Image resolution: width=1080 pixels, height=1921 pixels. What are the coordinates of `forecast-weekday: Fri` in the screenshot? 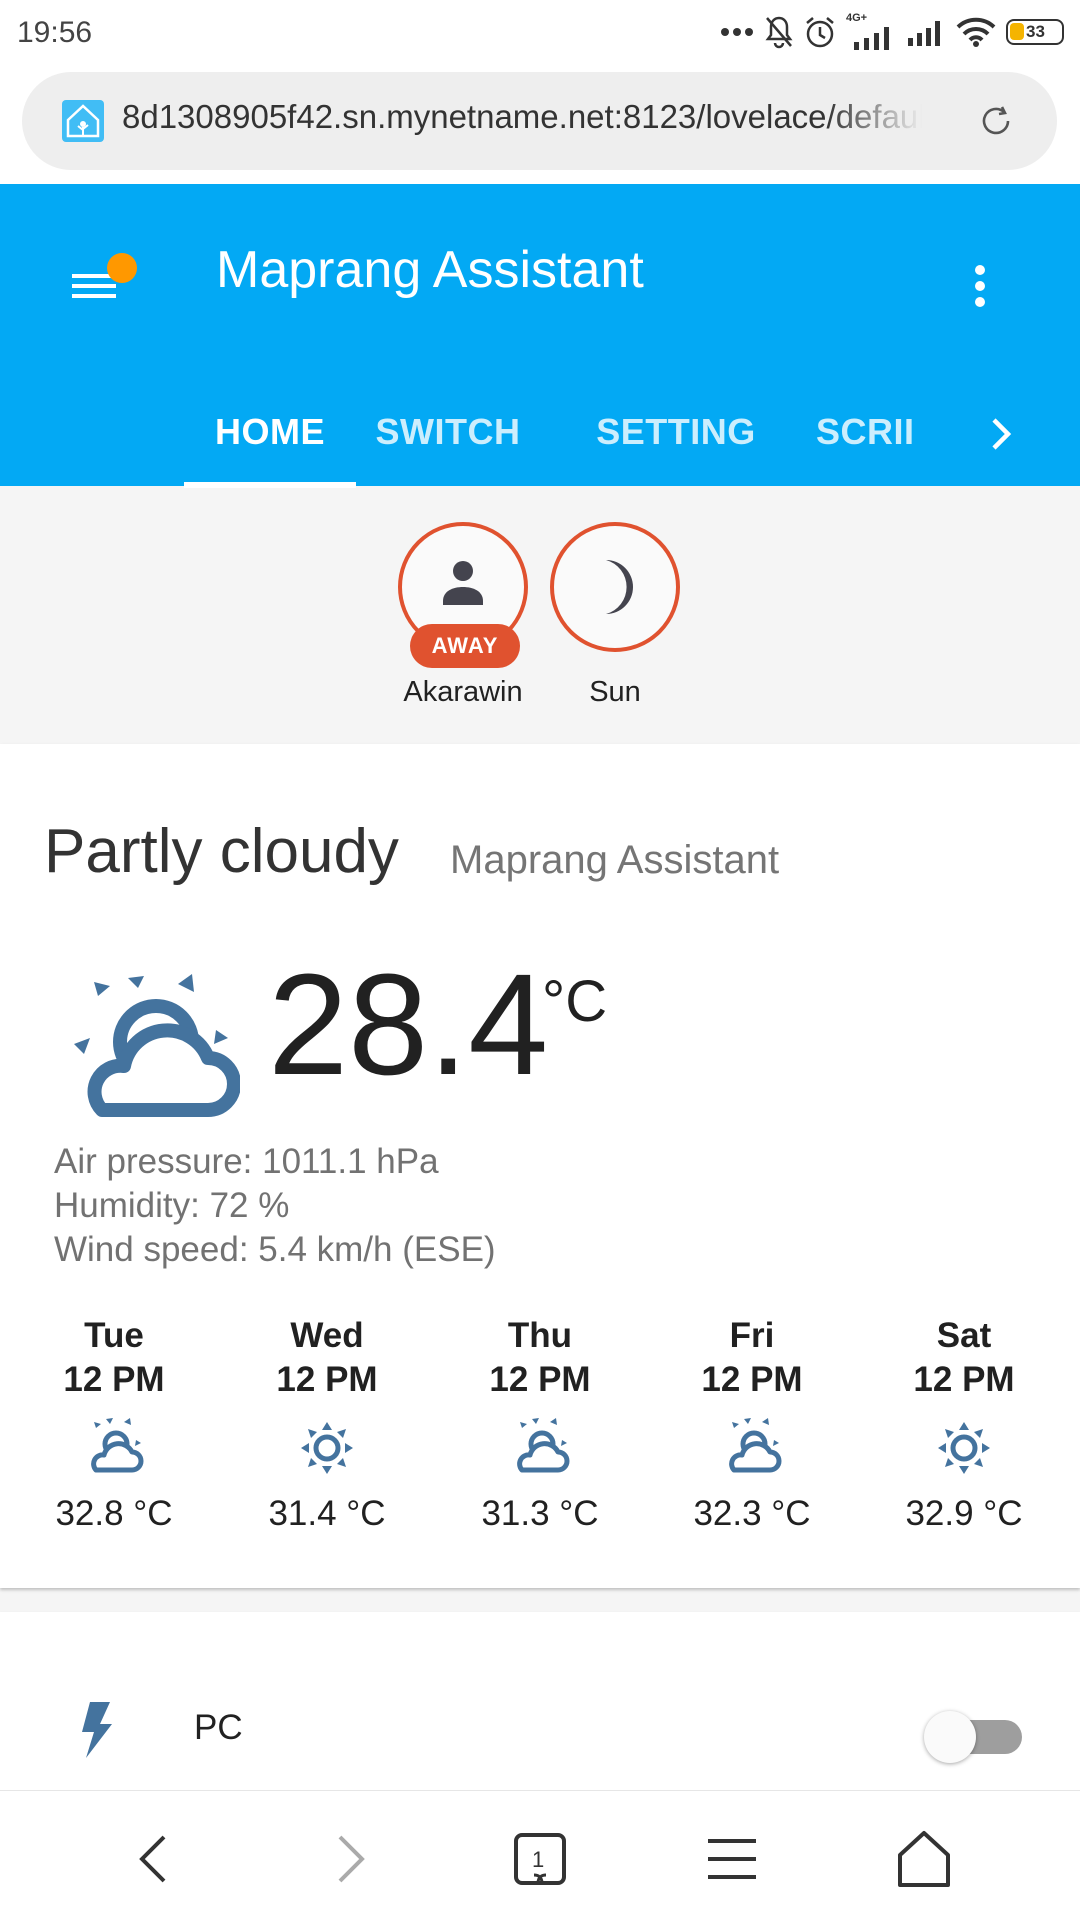 It's located at (752, 1335).